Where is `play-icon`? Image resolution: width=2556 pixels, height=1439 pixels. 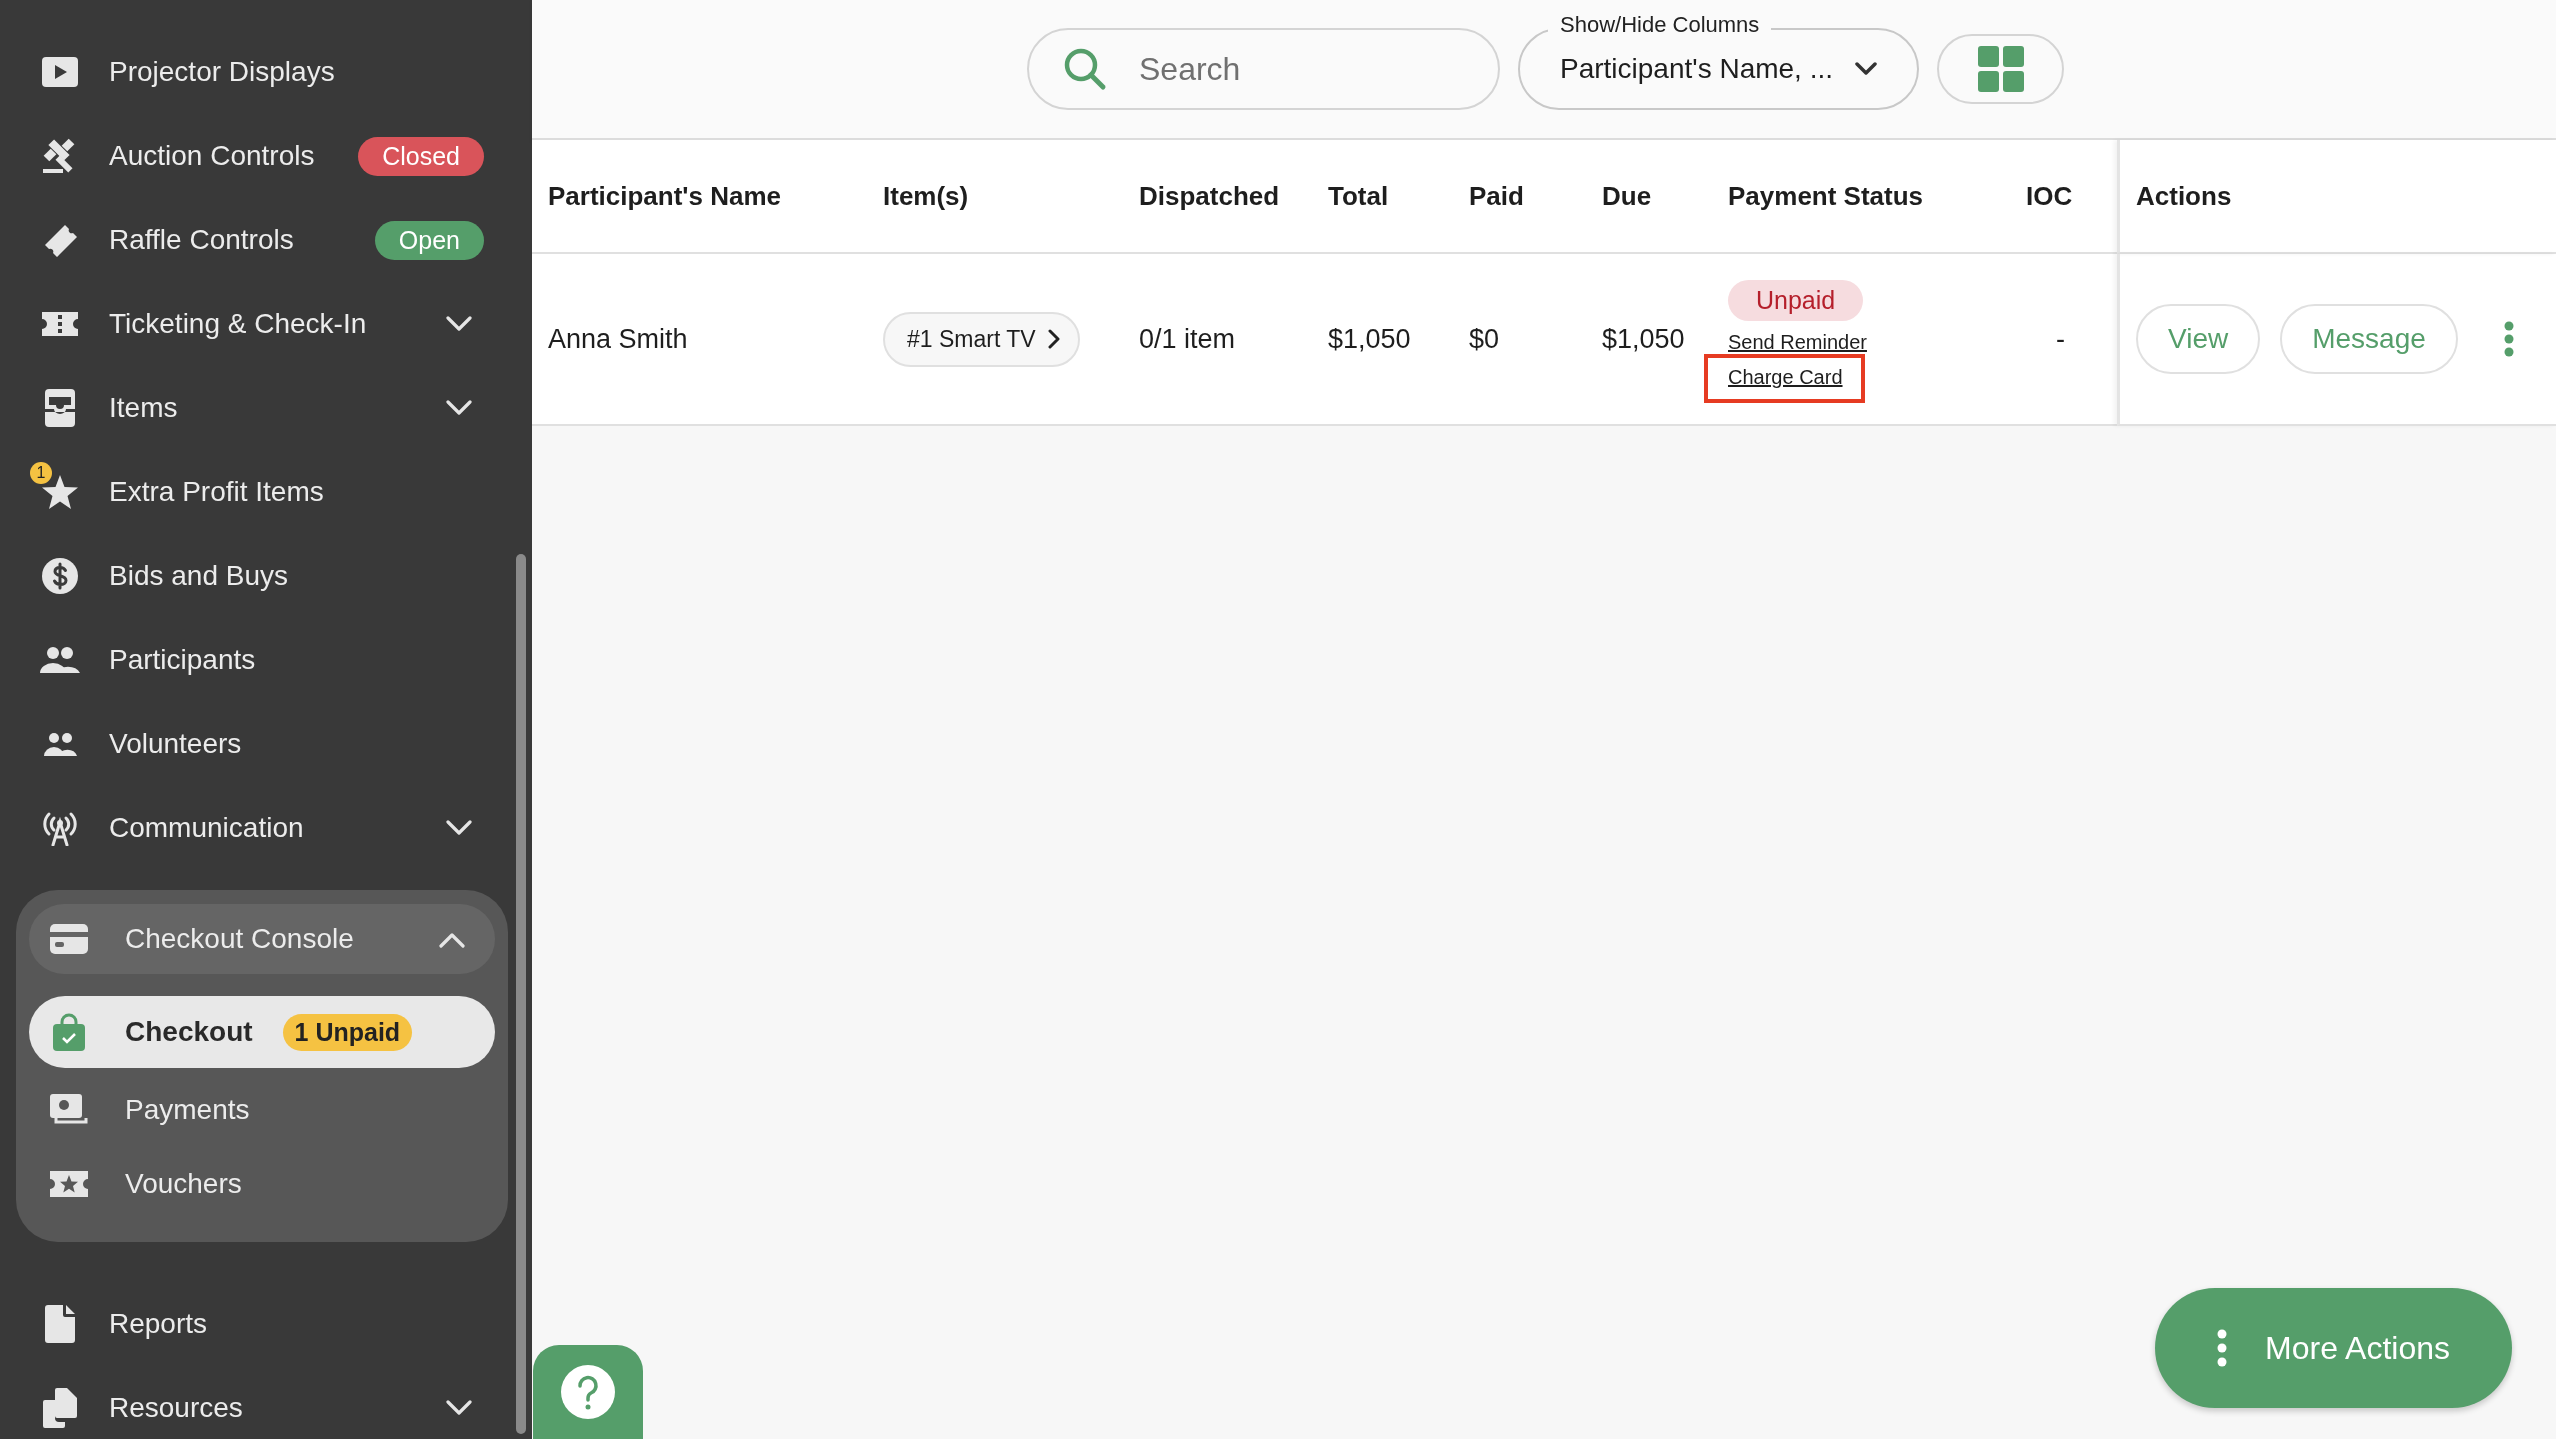 play-icon is located at coordinates (60, 72).